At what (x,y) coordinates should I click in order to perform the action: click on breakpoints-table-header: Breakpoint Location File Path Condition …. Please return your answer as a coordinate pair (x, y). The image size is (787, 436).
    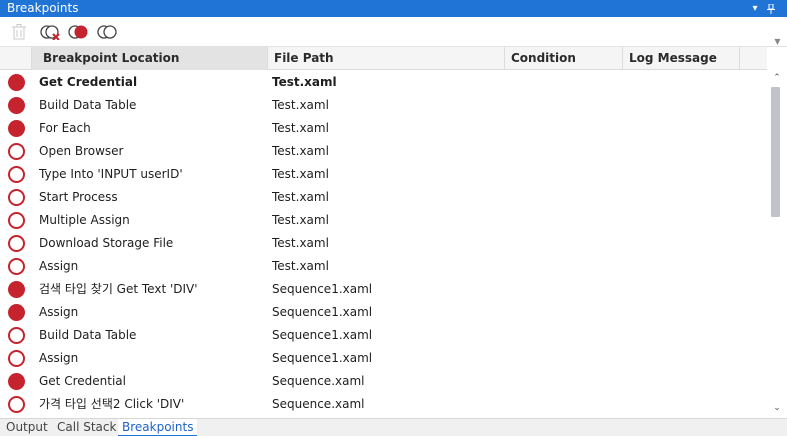
    Looking at the image, I should click on (383, 58).